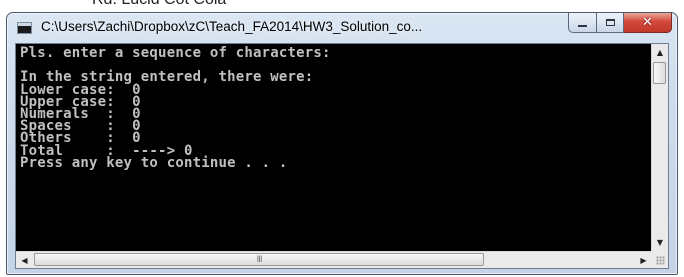 The image size is (684, 277). What do you see at coordinates (154, 162) in the screenshot?
I see `console-line: Press any key to continue . . .` at bounding box center [154, 162].